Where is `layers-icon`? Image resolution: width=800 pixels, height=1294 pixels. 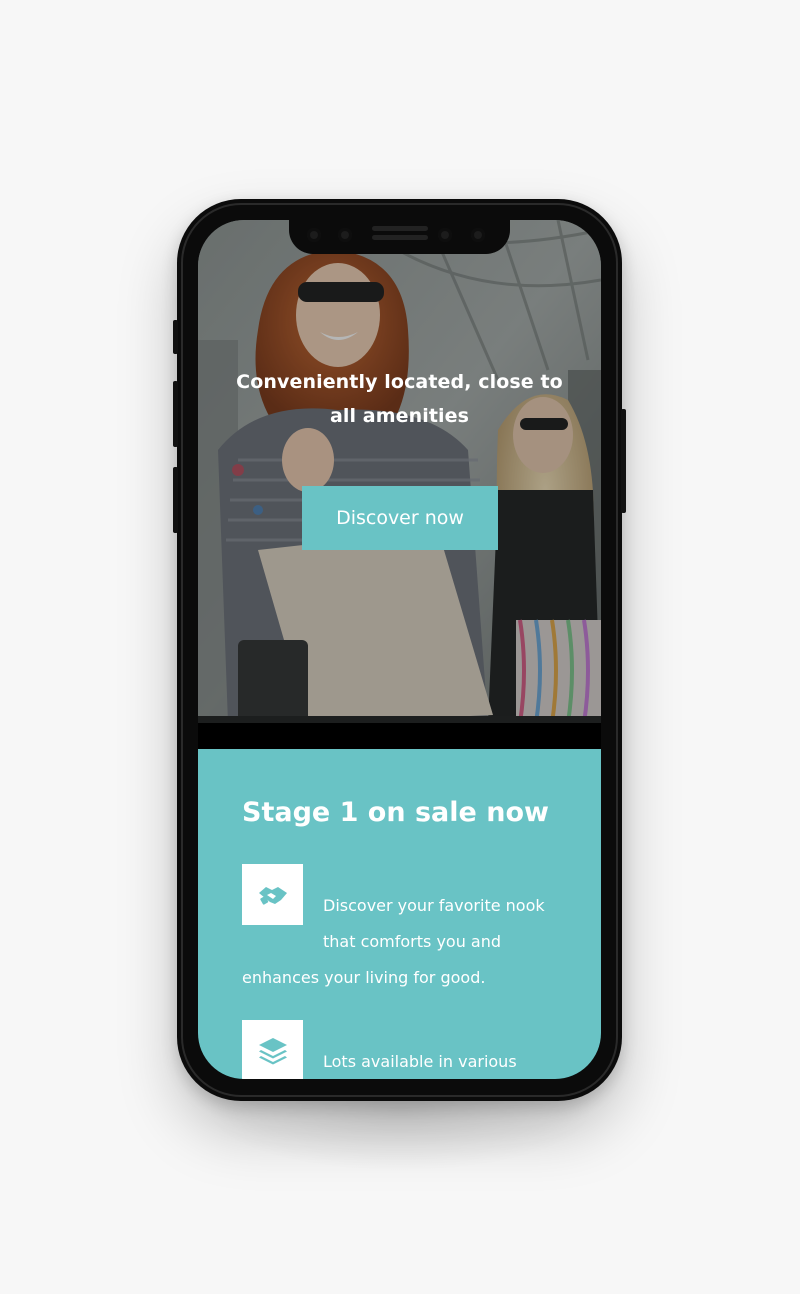
layers-icon is located at coordinates (273, 1051).